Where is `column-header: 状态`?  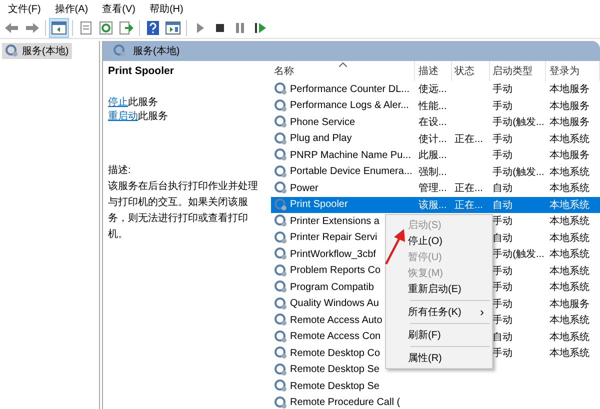
column-header: 状态 is located at coordinates (471, 71).